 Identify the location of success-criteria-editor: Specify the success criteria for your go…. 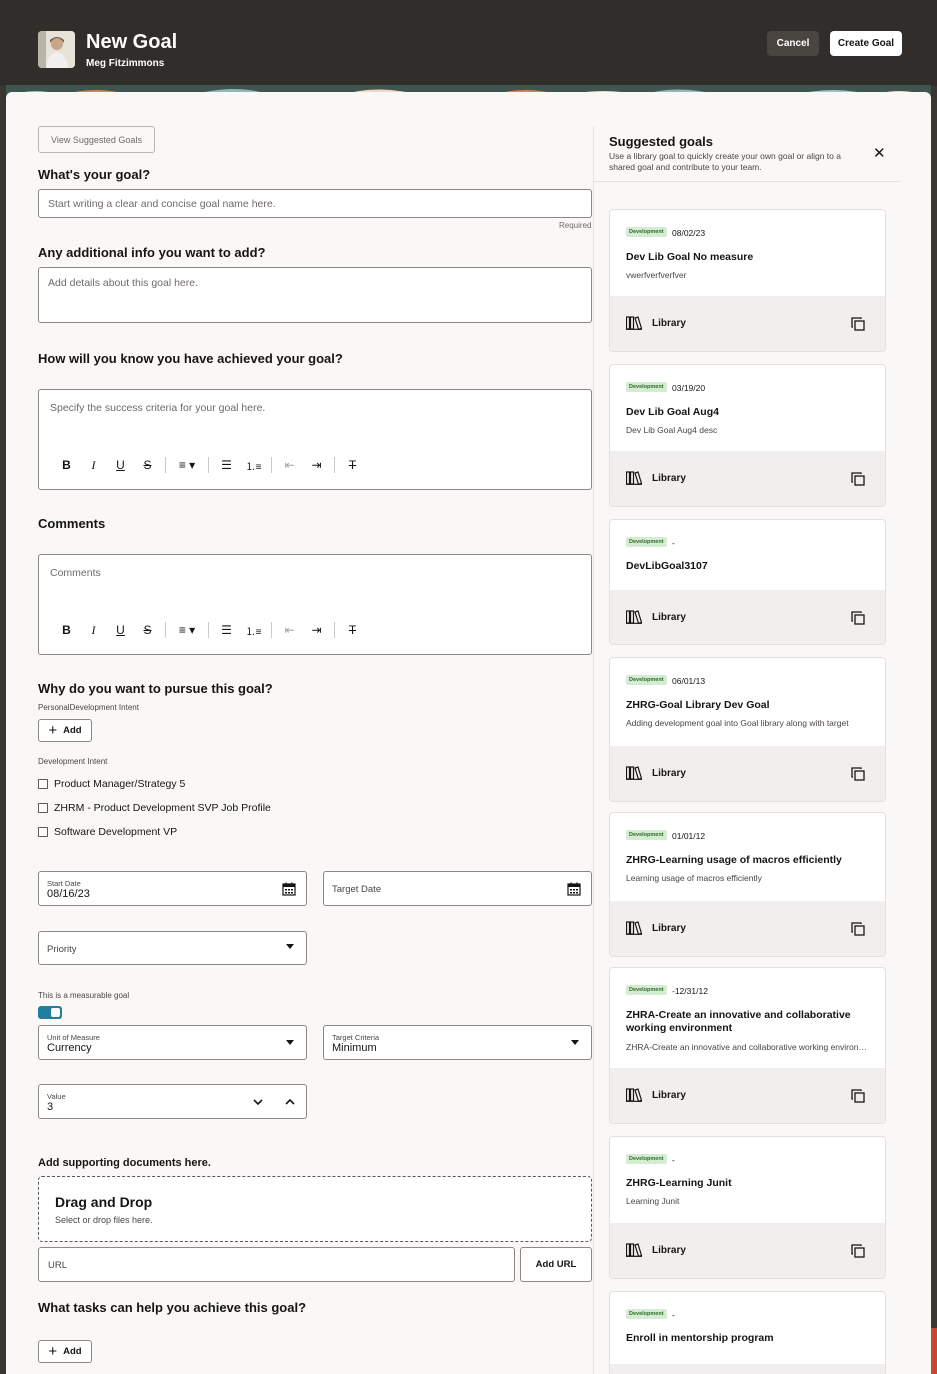
(315, 439).